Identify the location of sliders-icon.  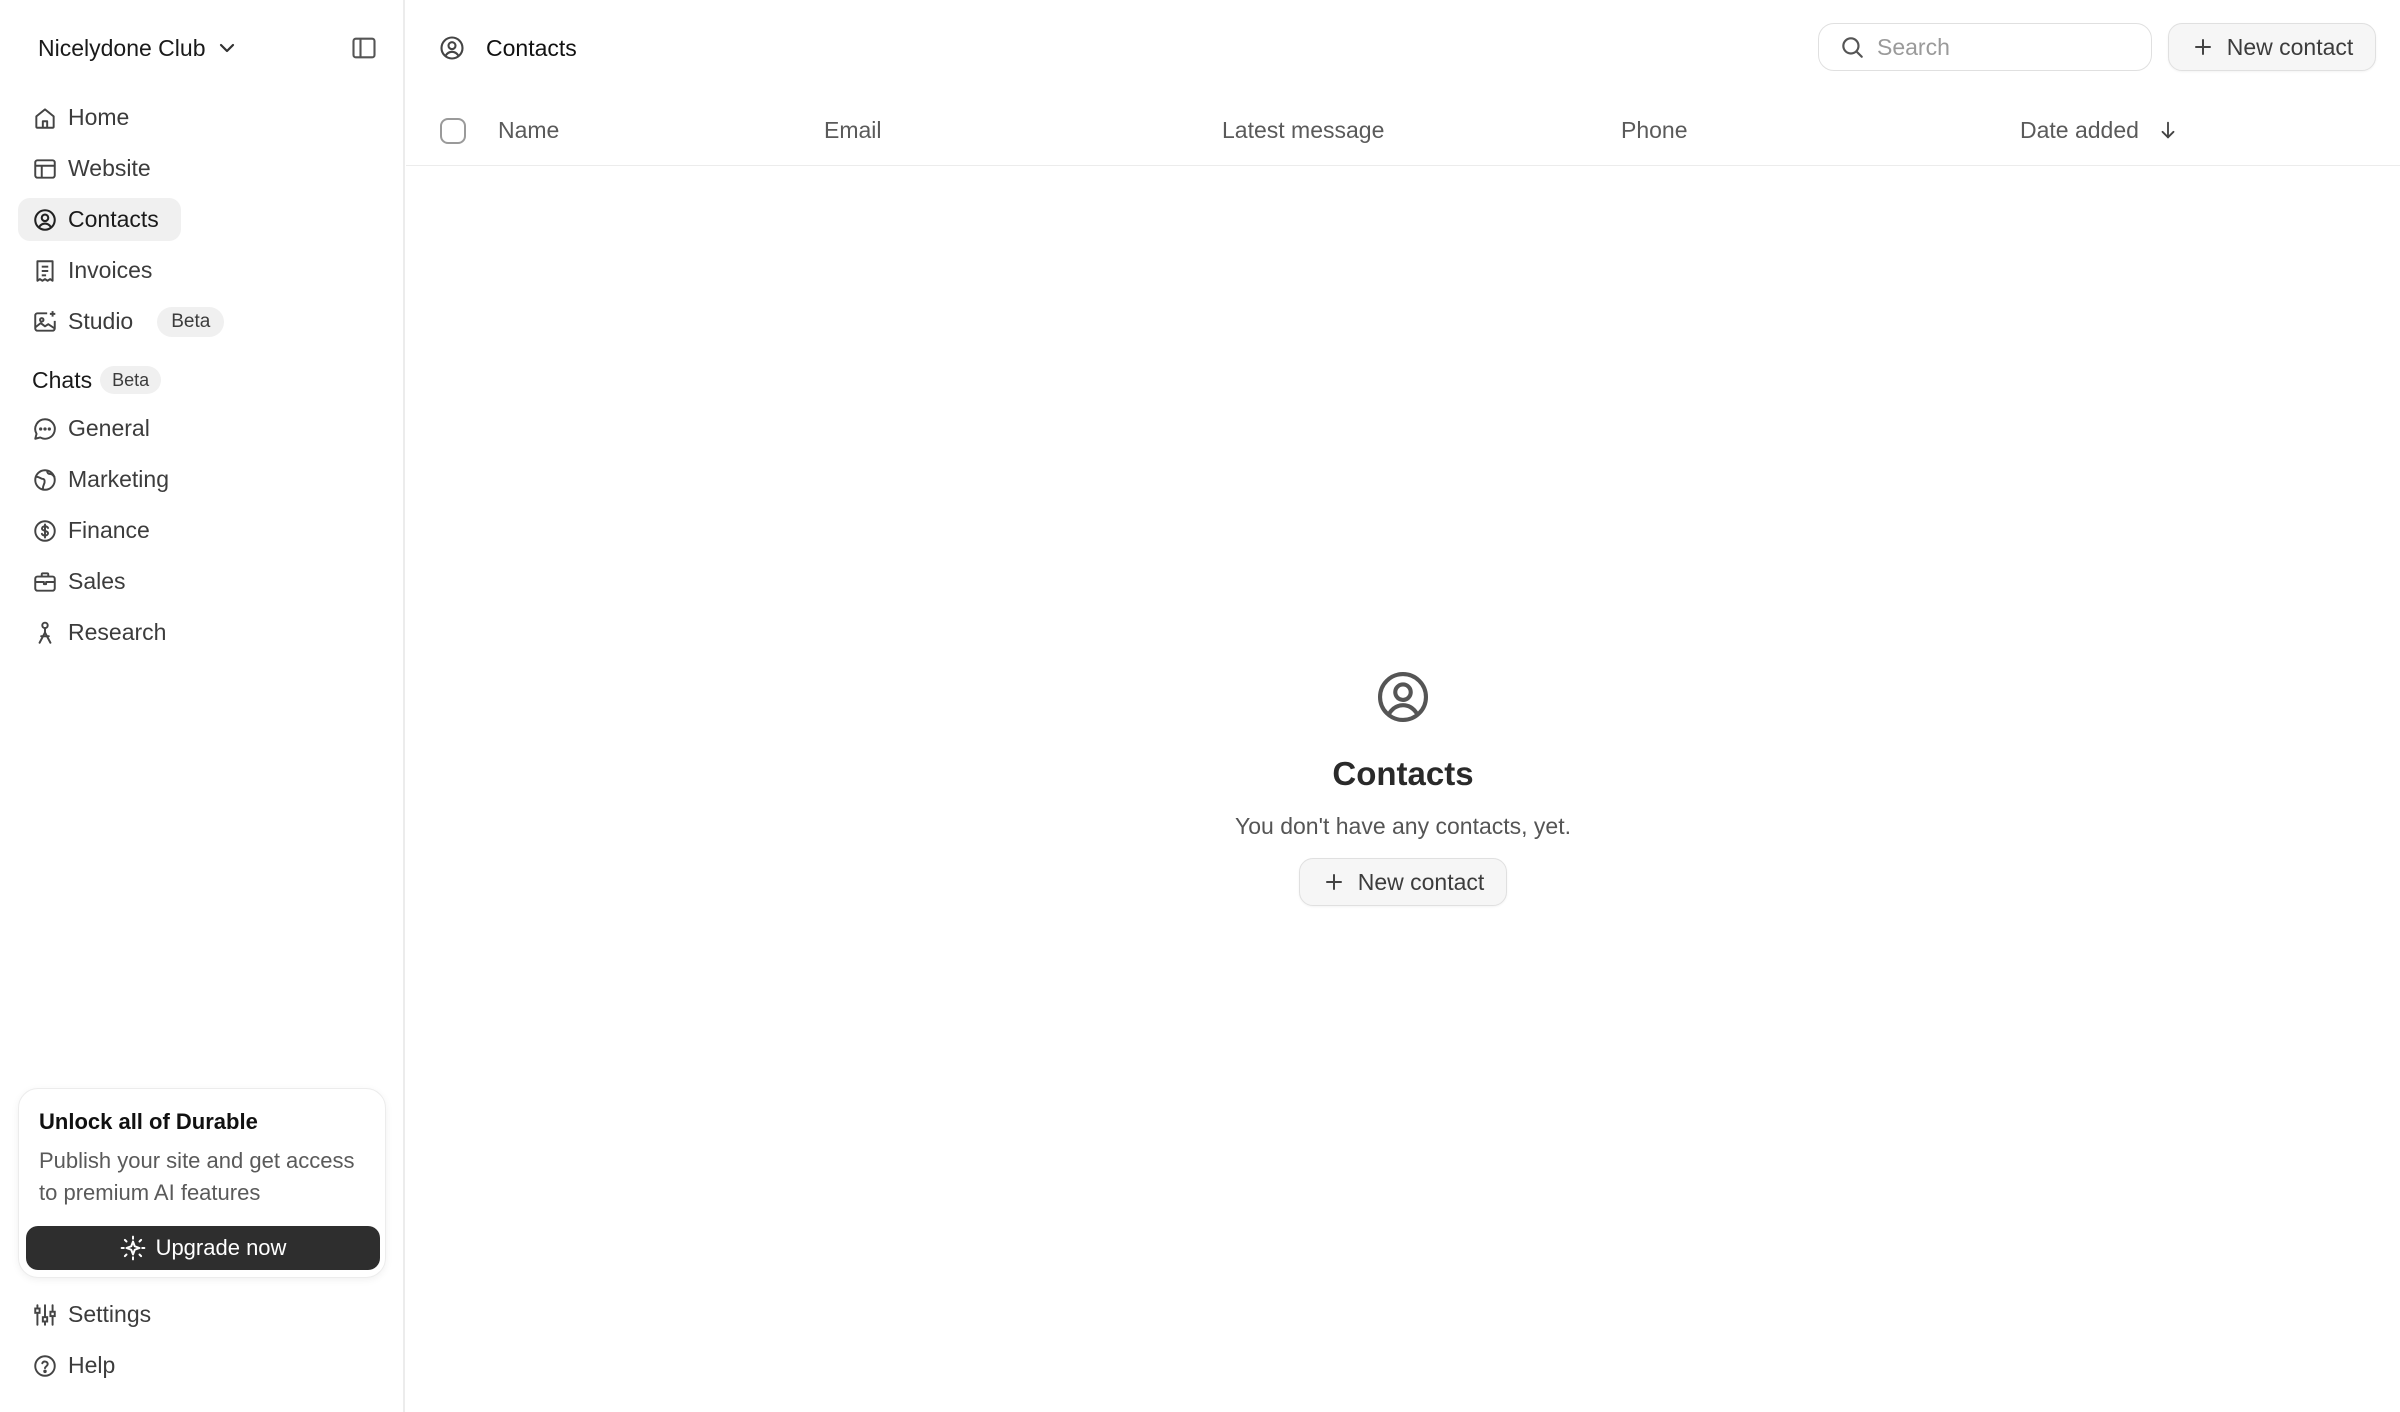
(45, 1314).